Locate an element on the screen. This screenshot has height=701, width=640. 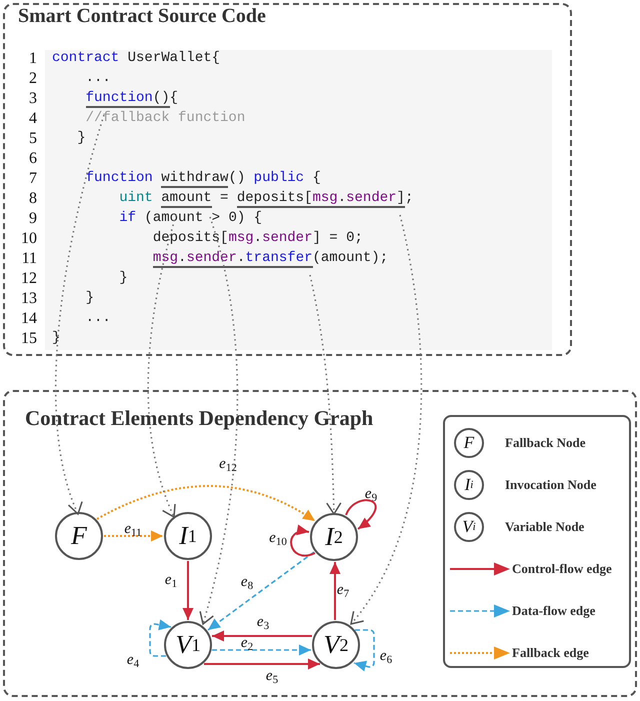
code-line: //fallback function is located at coordinates (165, 118).